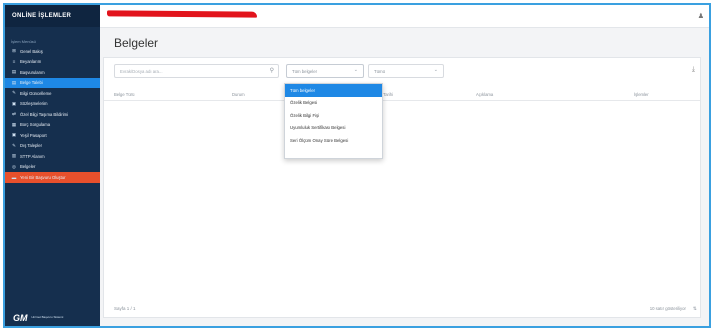 The width and height of the screenshot is (716, 332). What do you see at coordinates (14, 62) in the screenshot?
I see `list-icon: ≡` at bounding box center [14, 62].